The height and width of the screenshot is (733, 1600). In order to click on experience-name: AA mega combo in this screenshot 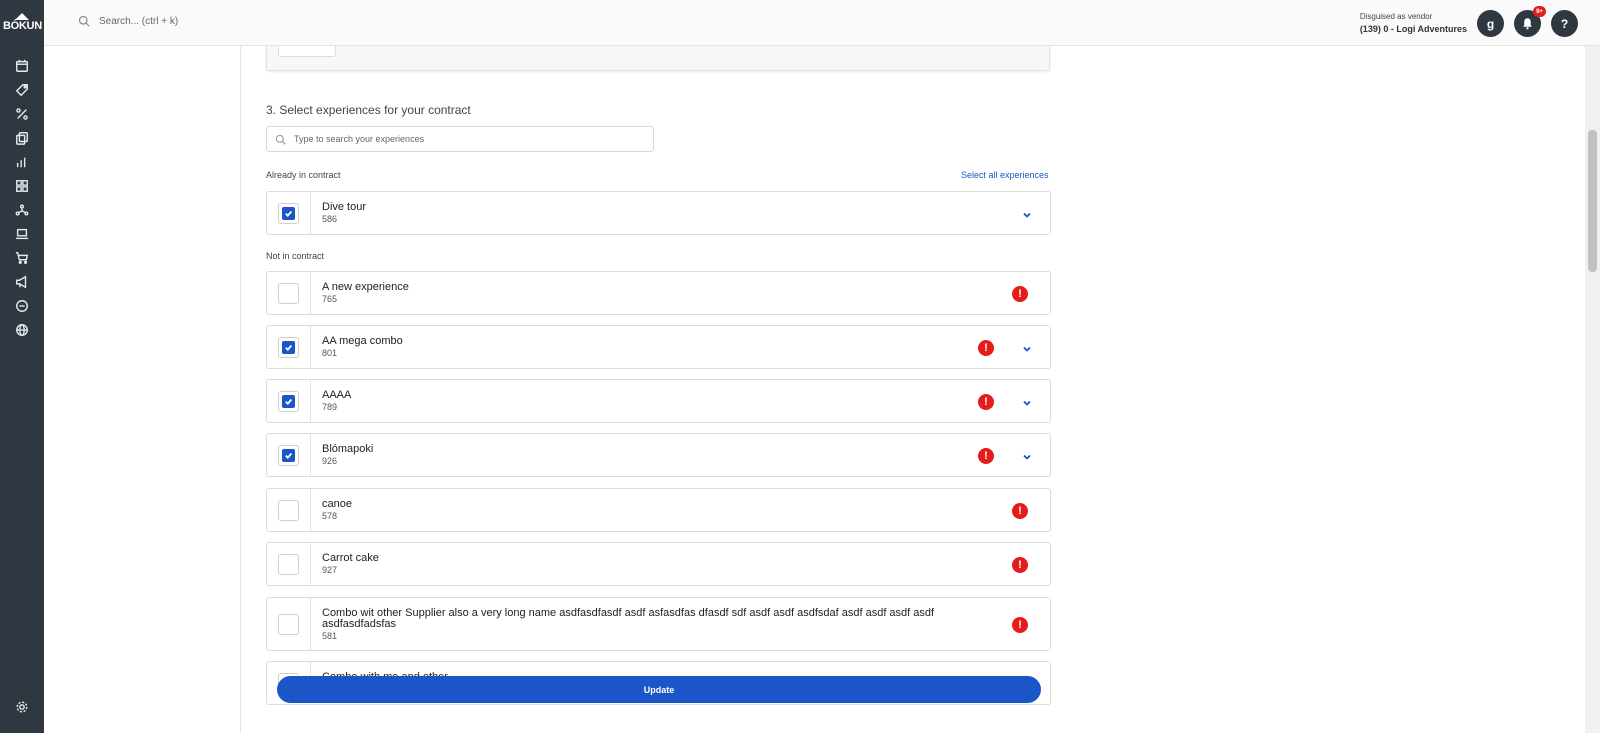, I will do `click(362, 341)`.